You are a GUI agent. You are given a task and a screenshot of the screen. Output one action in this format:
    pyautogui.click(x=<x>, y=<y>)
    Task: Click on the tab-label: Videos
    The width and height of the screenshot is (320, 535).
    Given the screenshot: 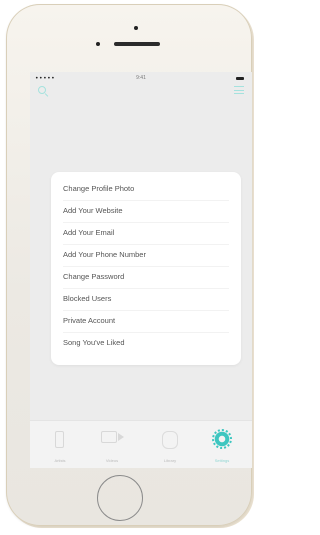 What is the action you would take?
    pyautogui.click(x=112, y=460)
    